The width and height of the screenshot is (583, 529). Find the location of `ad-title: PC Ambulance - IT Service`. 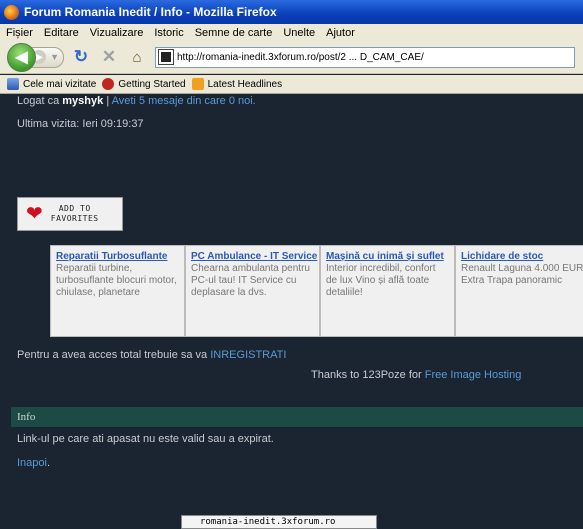

ad-title: PC Ambulance - IT Service is located at coordinates (254, 256).